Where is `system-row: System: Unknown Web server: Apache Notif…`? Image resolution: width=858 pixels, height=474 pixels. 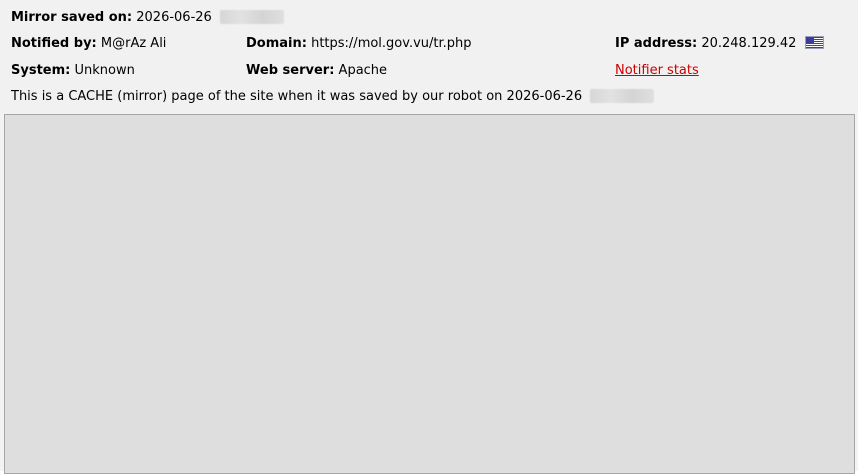 system-row: System: Unknown Web server: Apache Notif… is located at coordinates (431, 71).